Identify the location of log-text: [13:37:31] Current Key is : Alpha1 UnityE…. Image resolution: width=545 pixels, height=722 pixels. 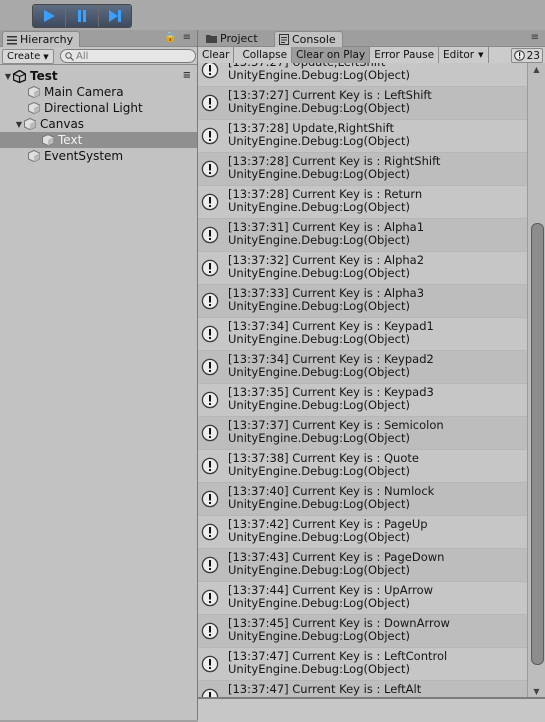
(323, 233).